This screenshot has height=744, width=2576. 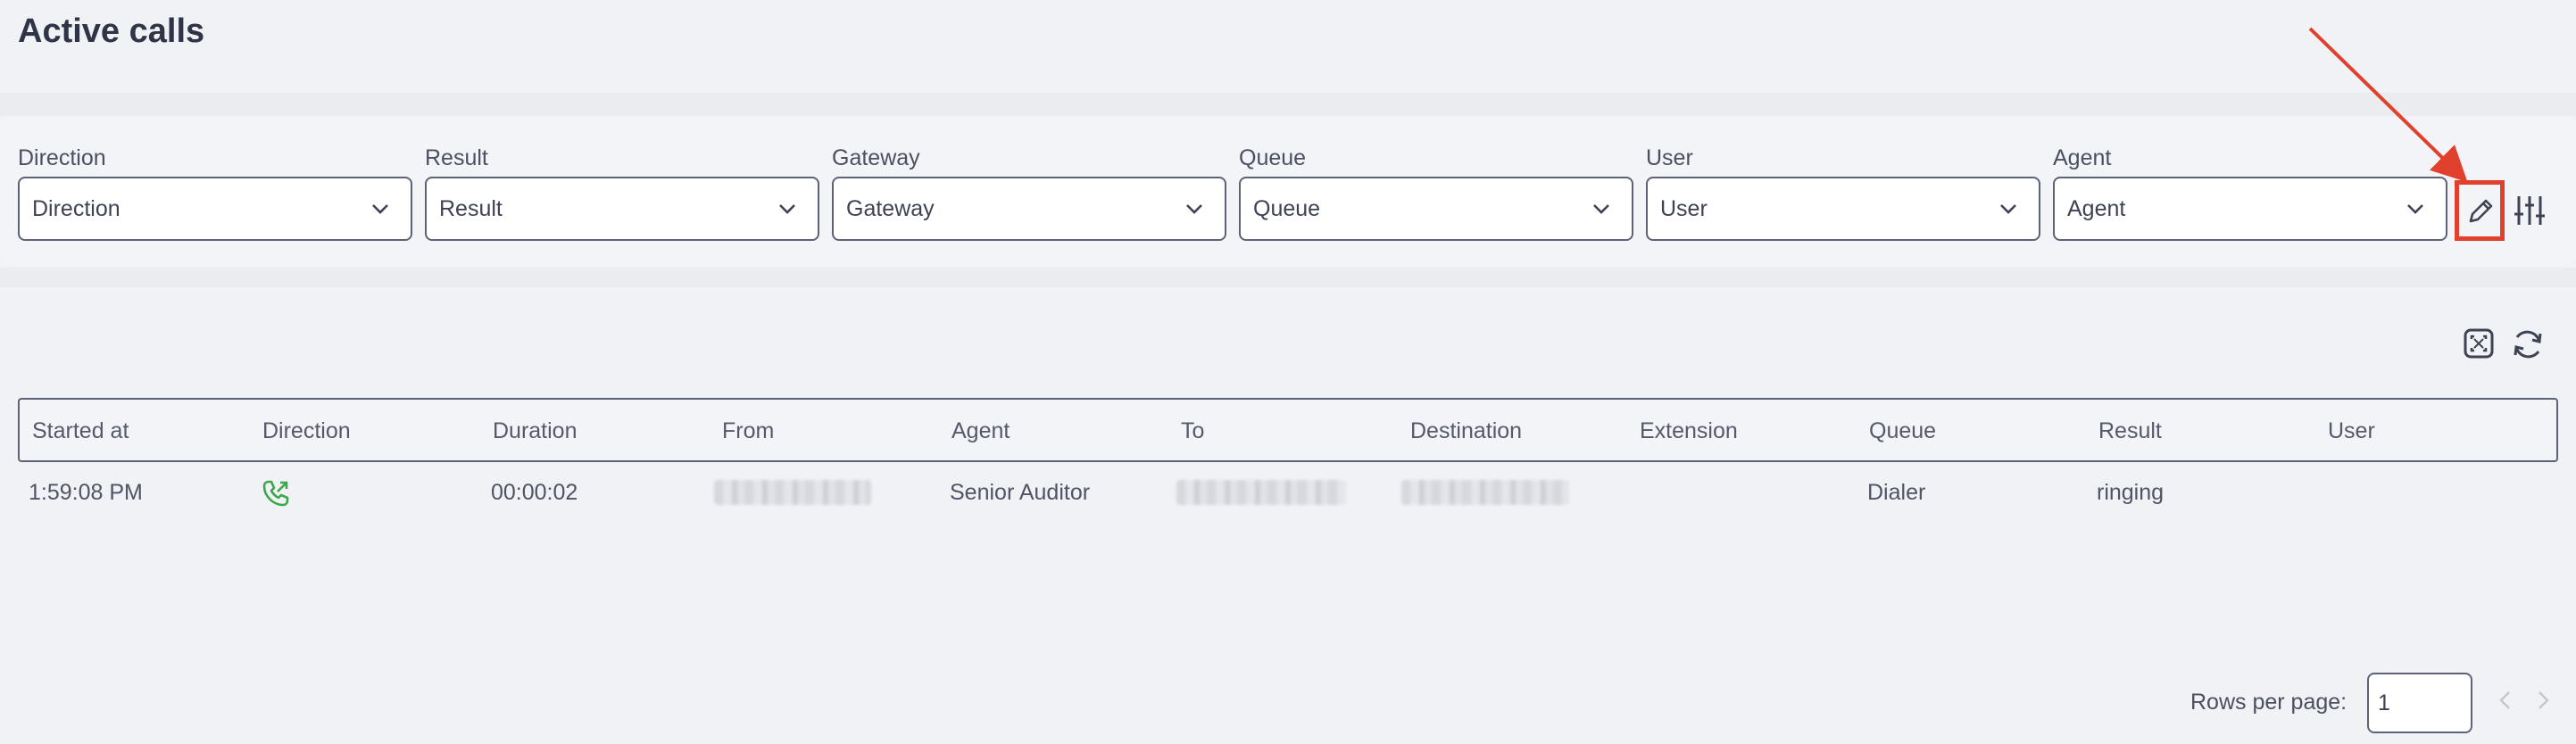 What do you see at coordinates (215, 209) in the screenshot?
I see `direction-select: Direction` at bounding box center [215, 209].